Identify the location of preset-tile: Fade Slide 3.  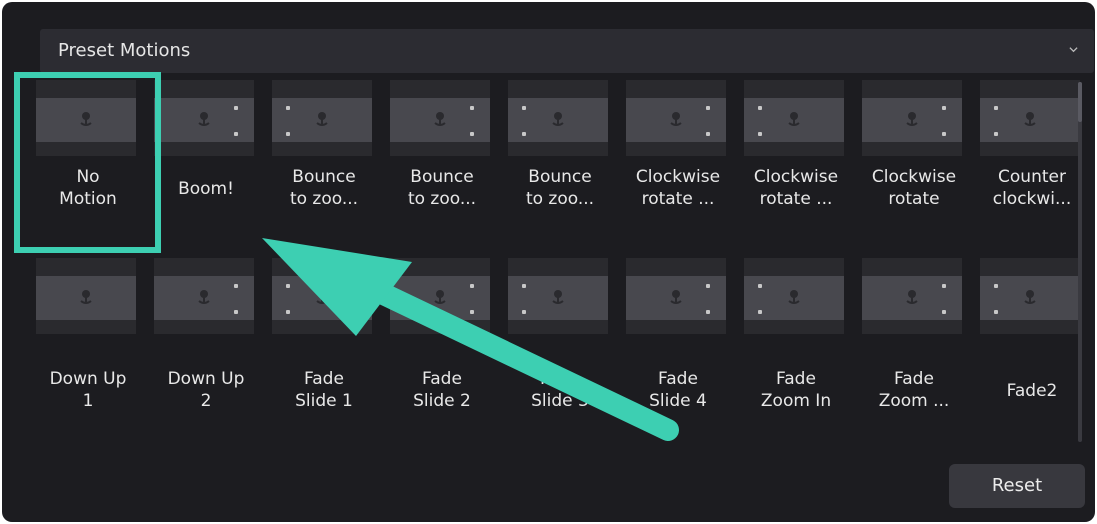
(560, 344).